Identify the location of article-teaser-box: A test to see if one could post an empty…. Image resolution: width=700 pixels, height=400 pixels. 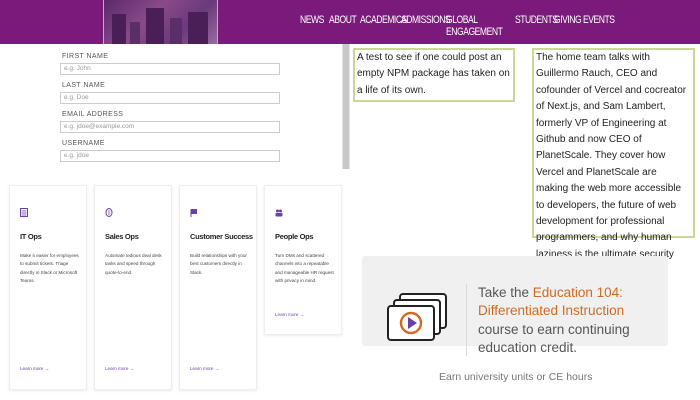
(434, 75).